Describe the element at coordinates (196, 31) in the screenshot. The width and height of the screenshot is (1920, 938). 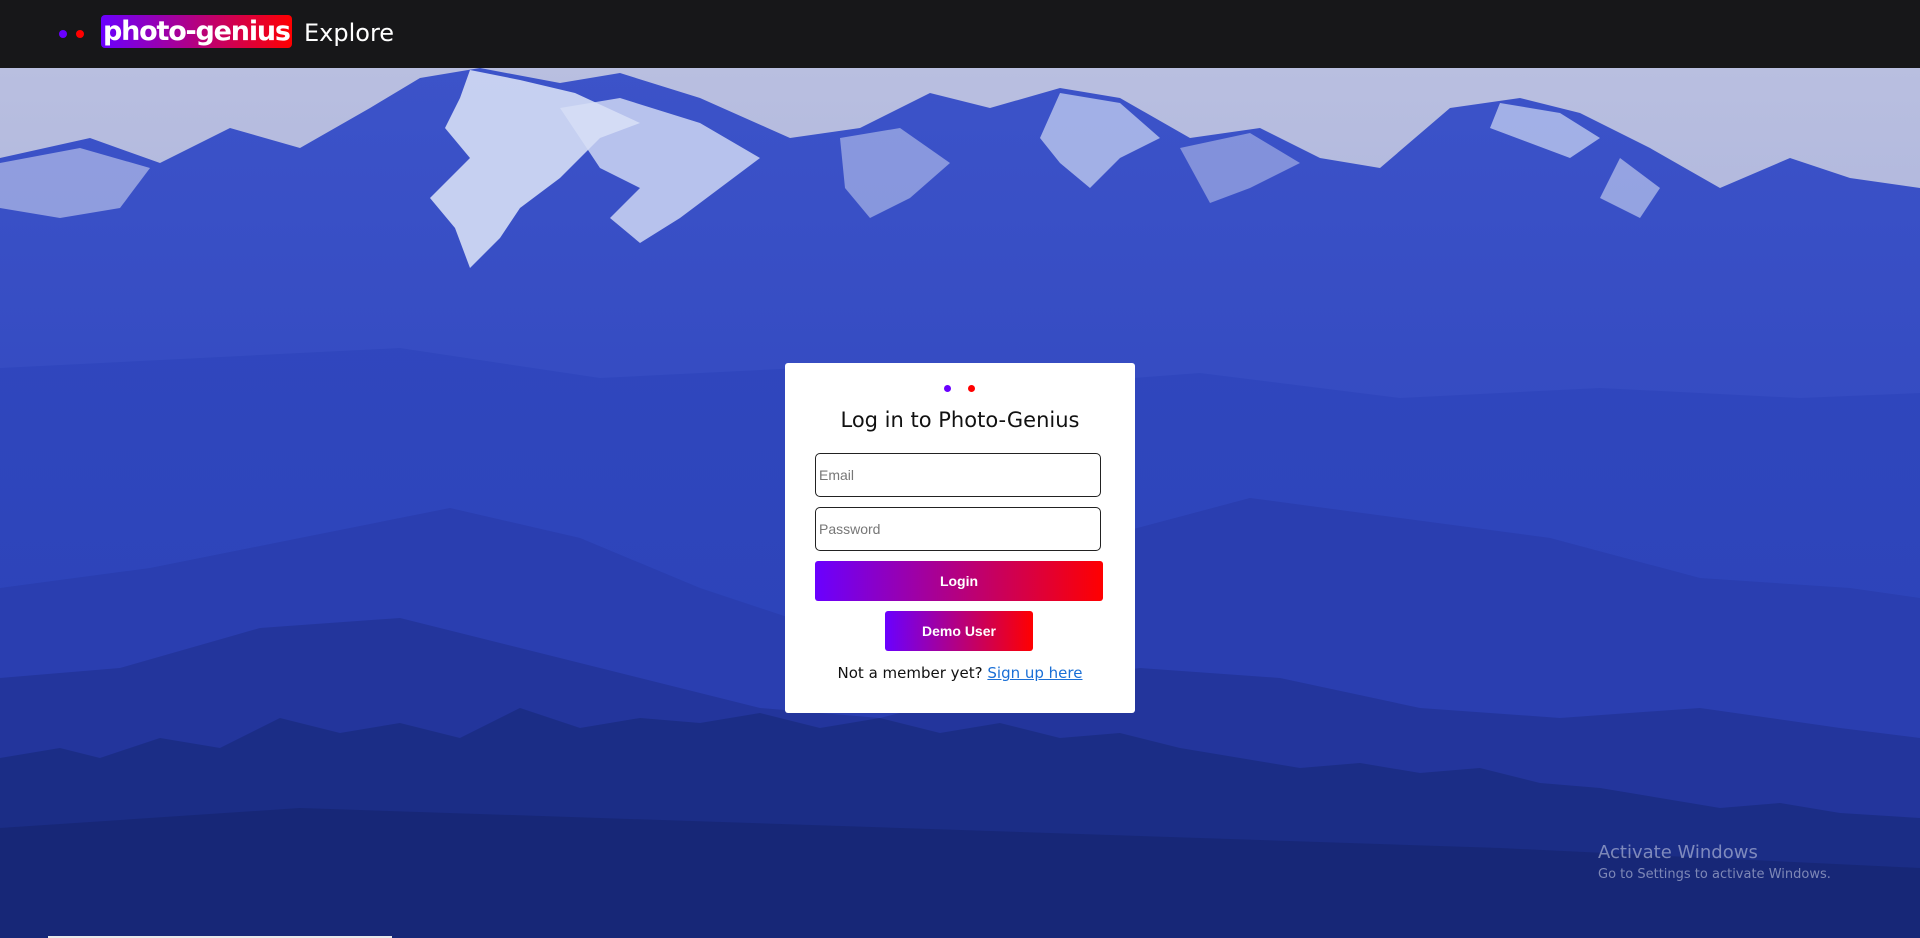
I see `brand-logo-link: photo-genius` at that location.